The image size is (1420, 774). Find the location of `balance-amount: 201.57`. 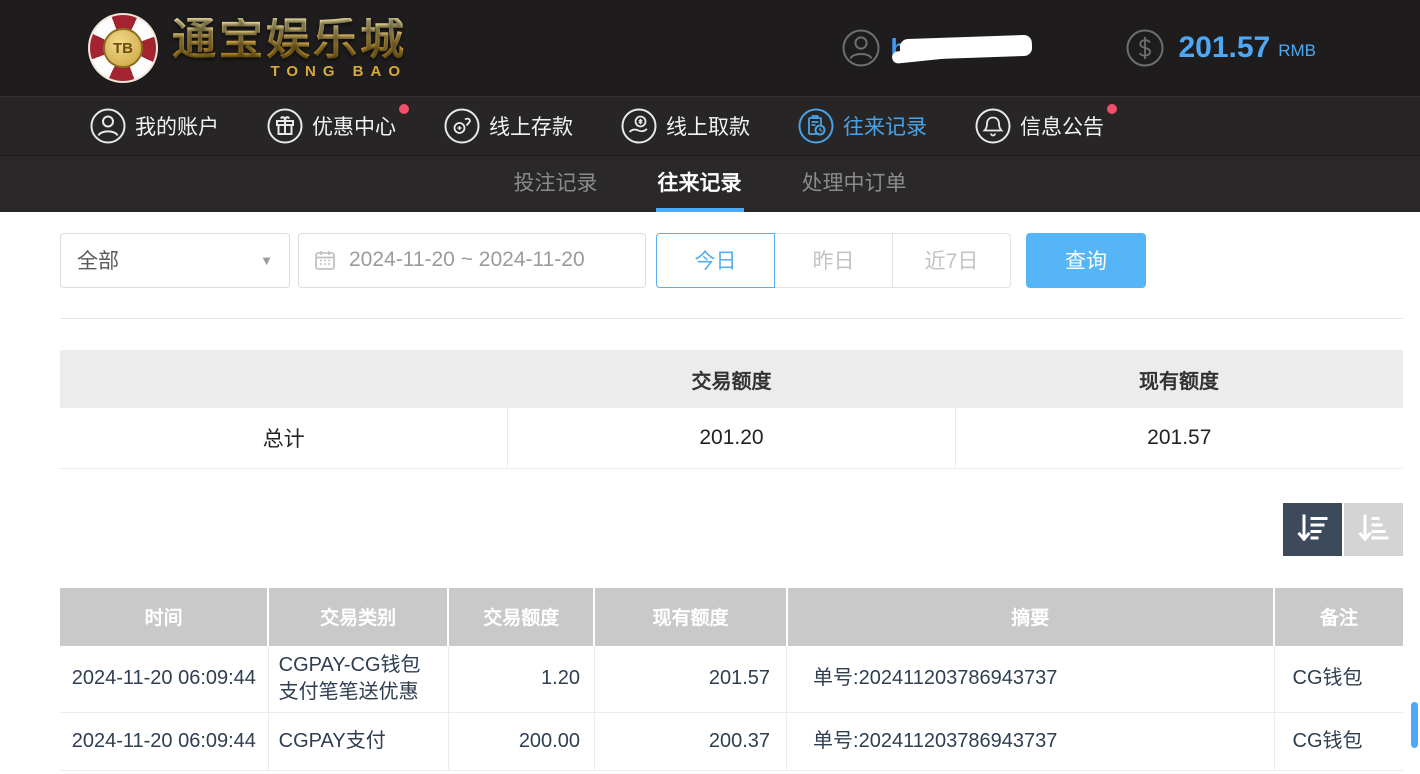

balance-amount: 201.57 is located at coordinates (1224, 47).